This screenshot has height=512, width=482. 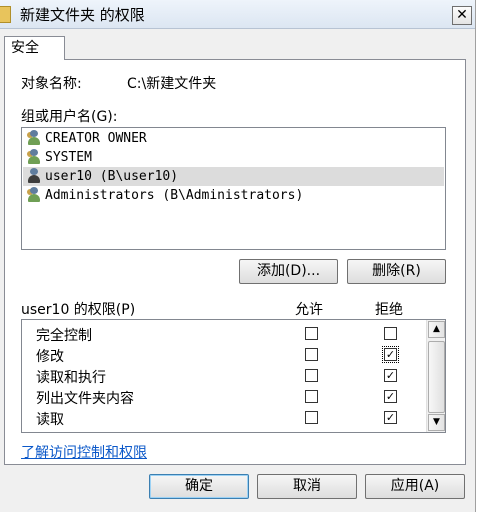 I want to click on object-name-value: C:\新建文件夹, so click(x=172, y=84).